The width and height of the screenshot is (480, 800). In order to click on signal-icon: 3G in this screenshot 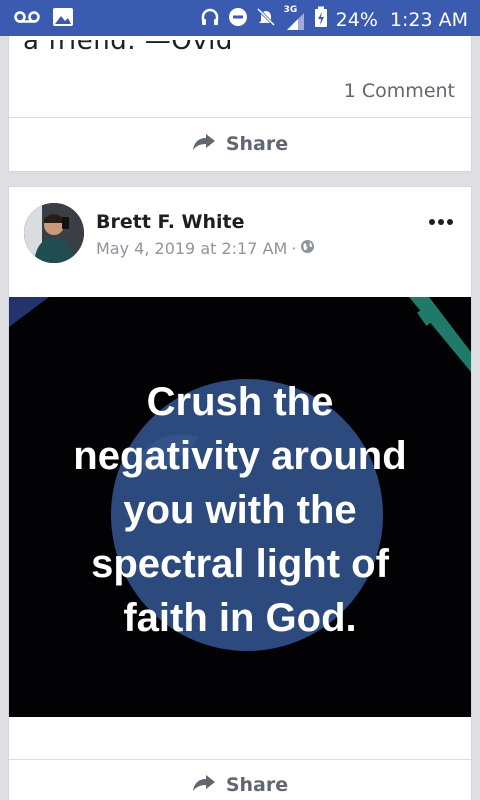, I will do `click(295, 18)`.